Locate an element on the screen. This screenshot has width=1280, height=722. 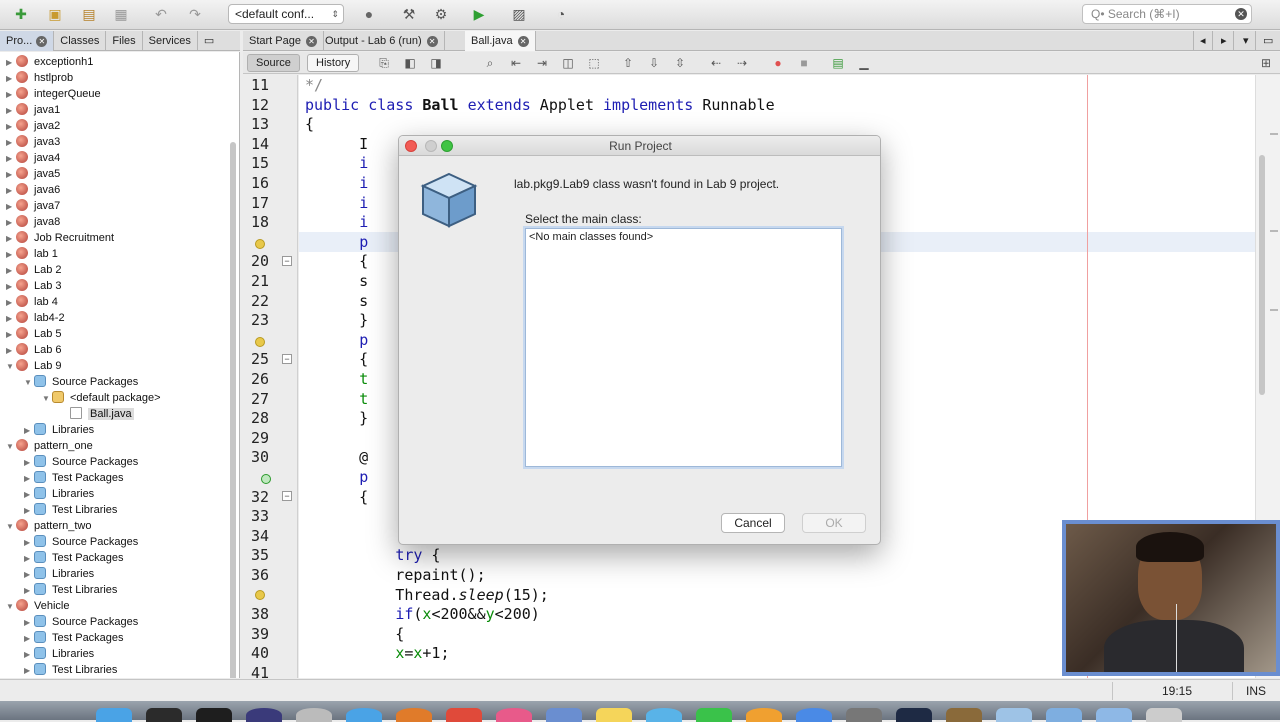
tree-item: ▶ java1 is located at coordinates (33, 110).